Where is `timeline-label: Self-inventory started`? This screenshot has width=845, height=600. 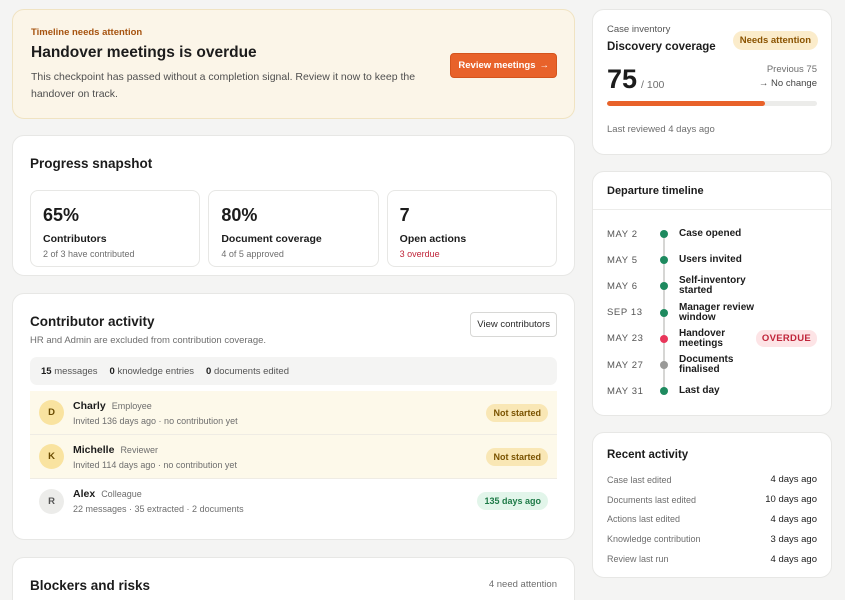 timeline-label: Self-inventory started is located at coordinates (712, 286).